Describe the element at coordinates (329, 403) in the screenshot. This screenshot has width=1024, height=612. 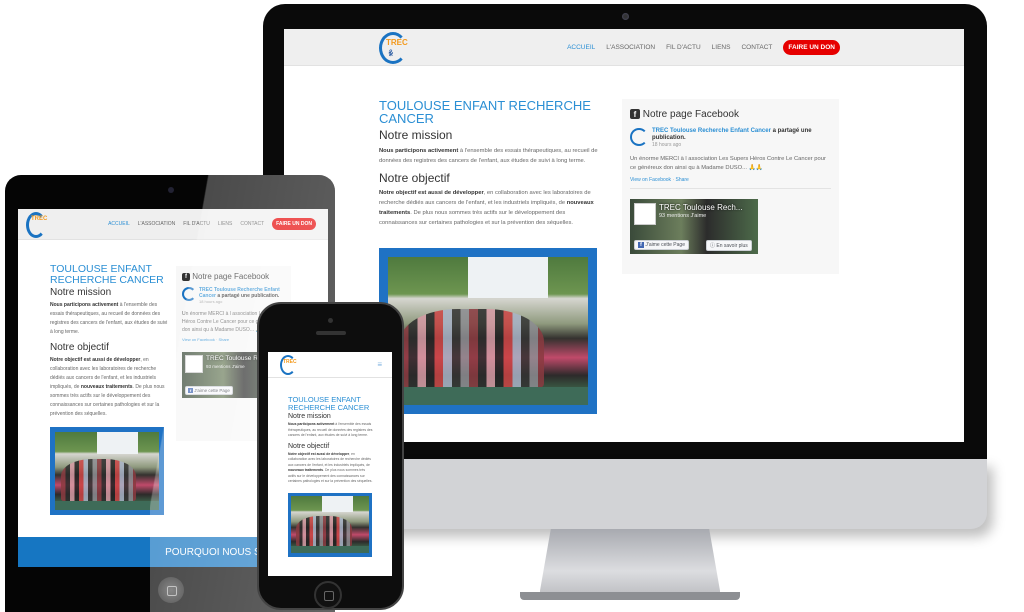
I see `phone-page-title: TOULOUSE ENFANT RECHERCHE CANCER` at that location.